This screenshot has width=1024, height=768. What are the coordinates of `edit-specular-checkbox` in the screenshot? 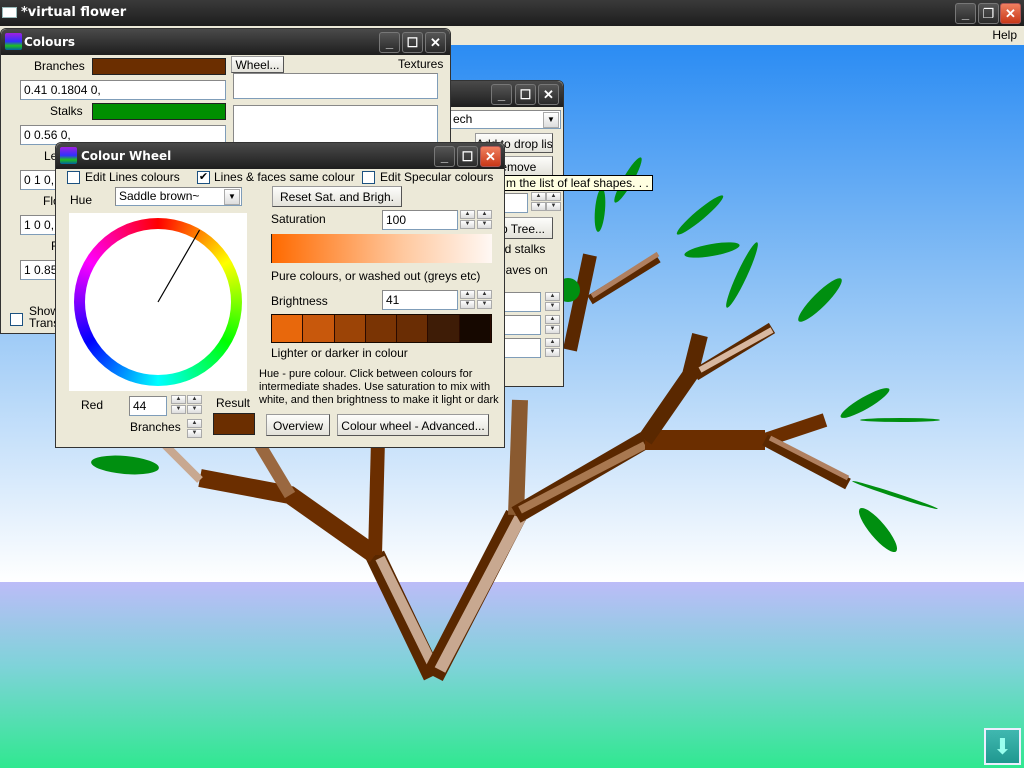 It's located at (368, 177).